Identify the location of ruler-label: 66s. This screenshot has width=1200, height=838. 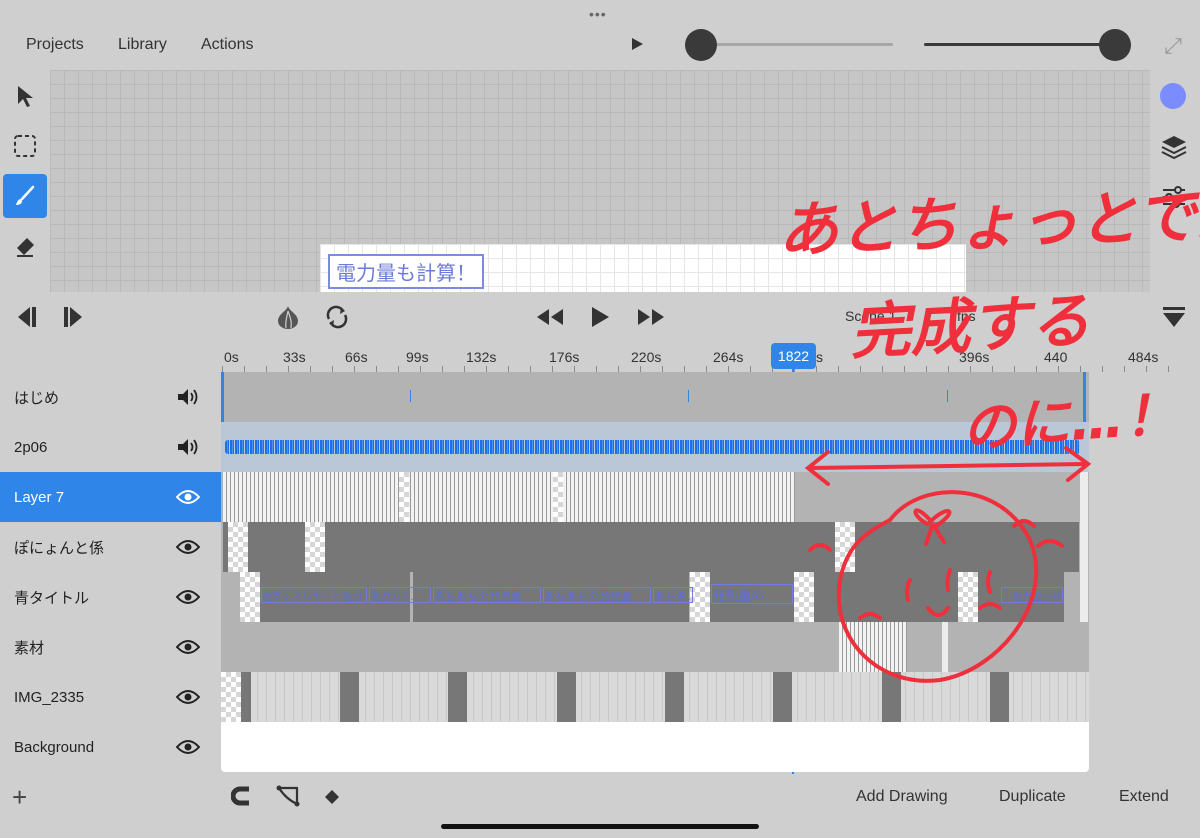
(356, 357).